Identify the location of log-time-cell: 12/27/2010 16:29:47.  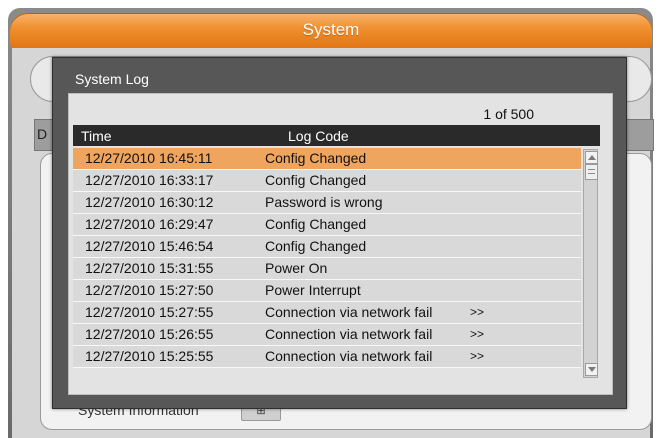
(149, 224).